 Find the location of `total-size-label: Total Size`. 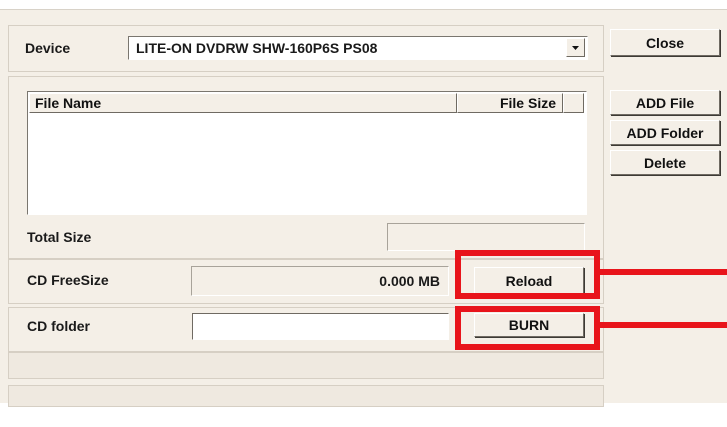

total-size-label: Total Size is located at coordinates (59, 237).